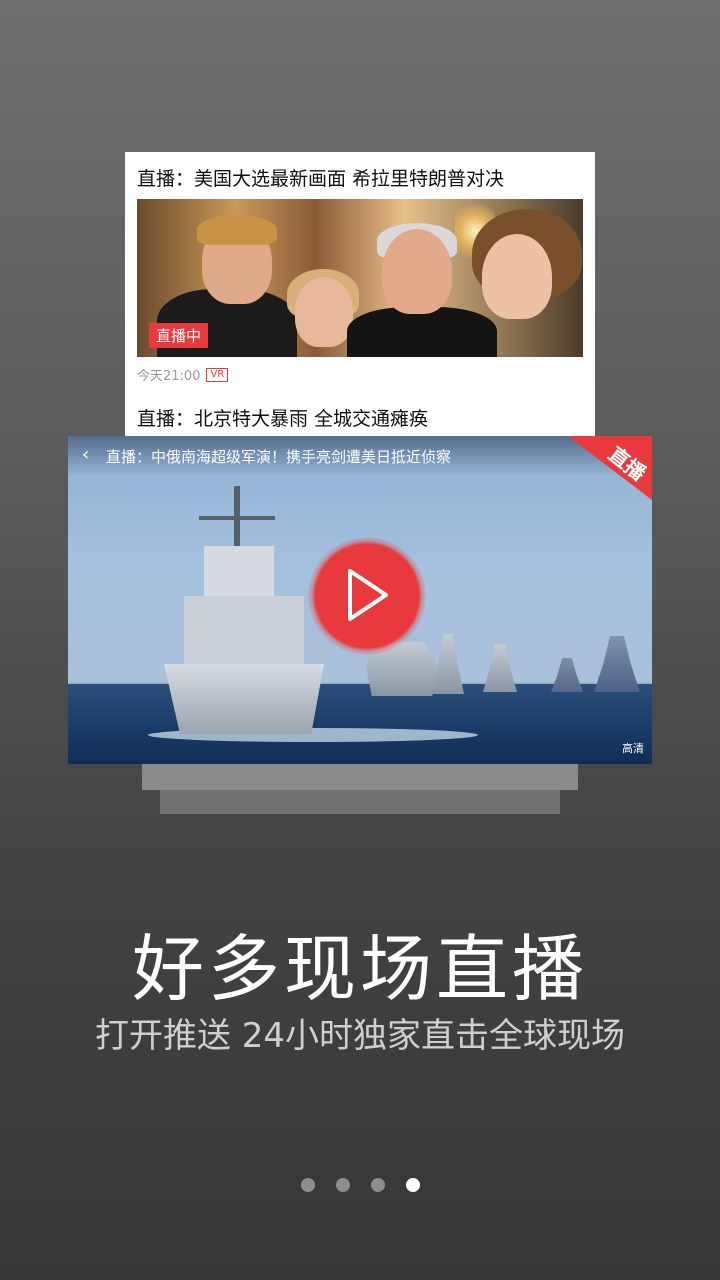 This screenshot has height=1280, width=720. I want to click on pagination-dot-active, so click(412, 1185).